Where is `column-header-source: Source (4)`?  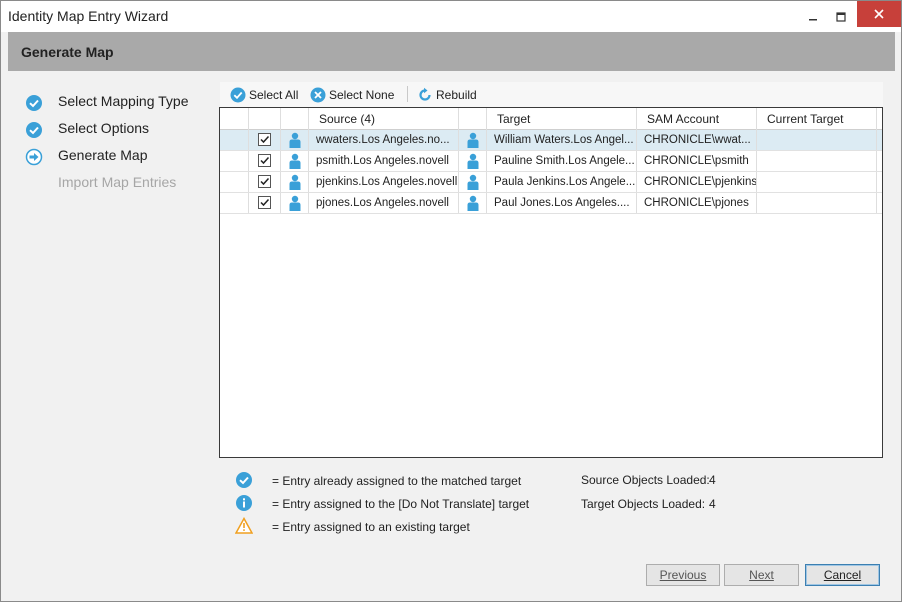 column-header-source: Source (4) is located at coordinates (384, 119).